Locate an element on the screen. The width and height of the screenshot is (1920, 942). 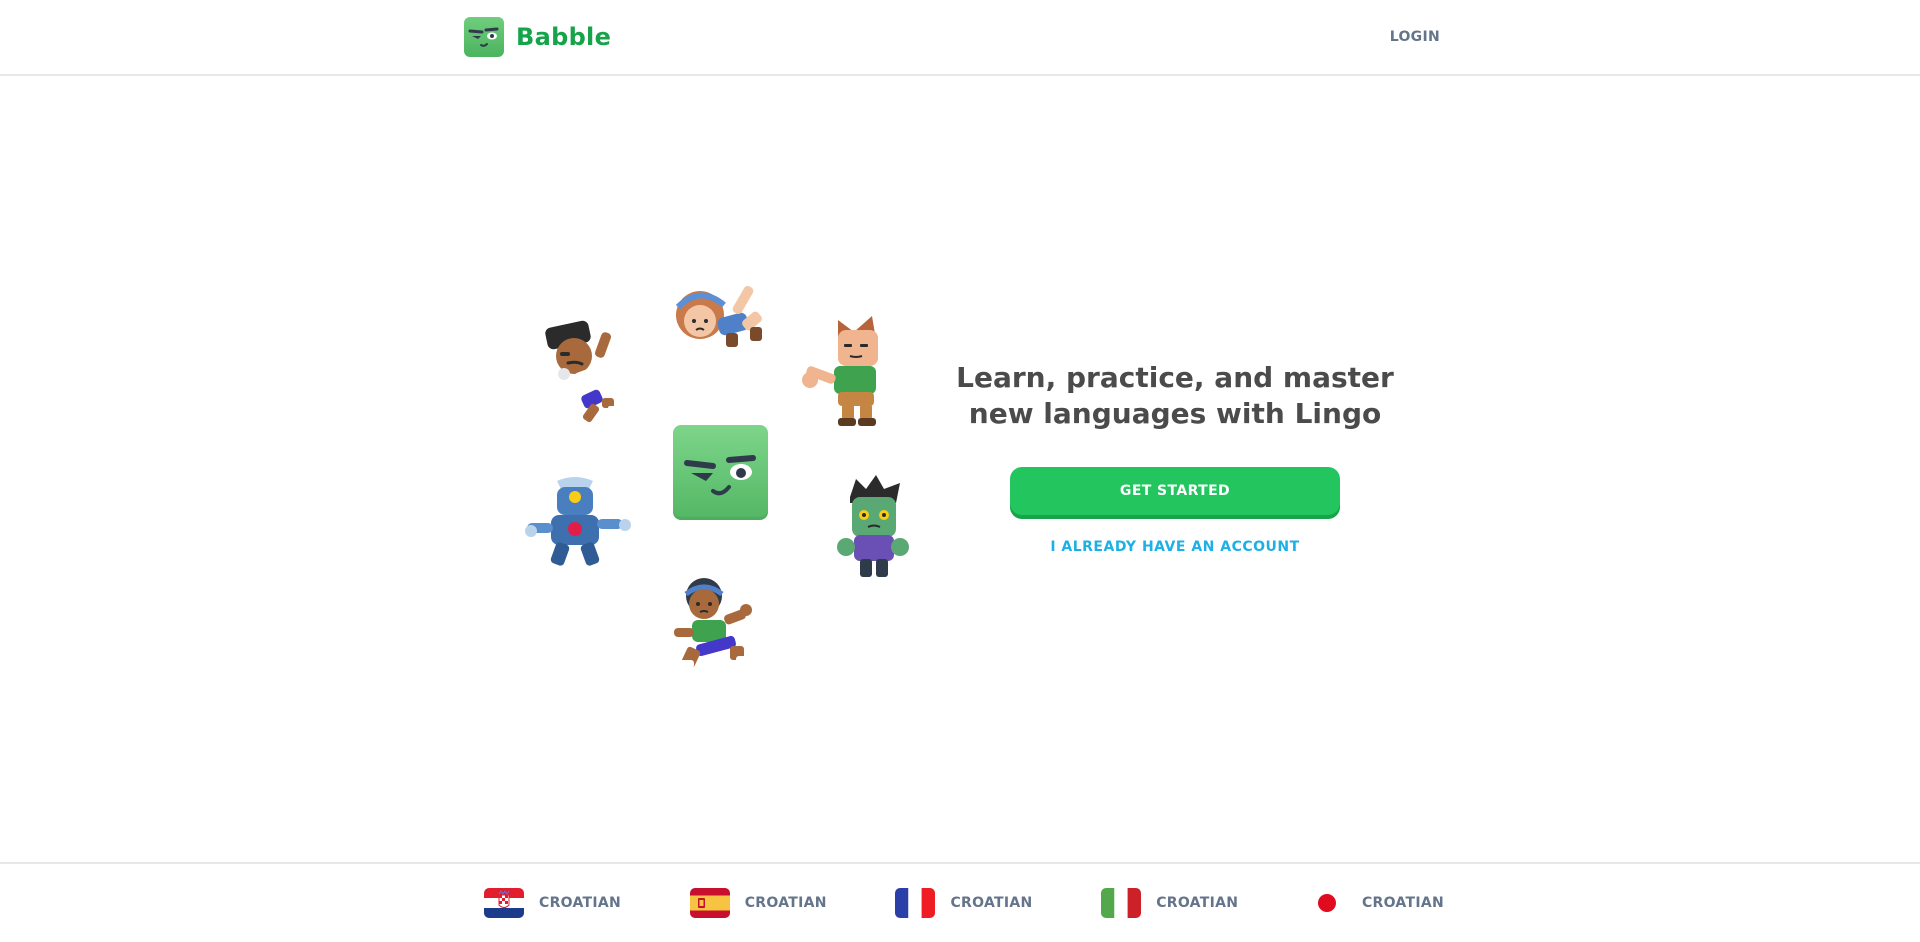
get-started-button: GET STARTED is located at coordinates (1175, 491).